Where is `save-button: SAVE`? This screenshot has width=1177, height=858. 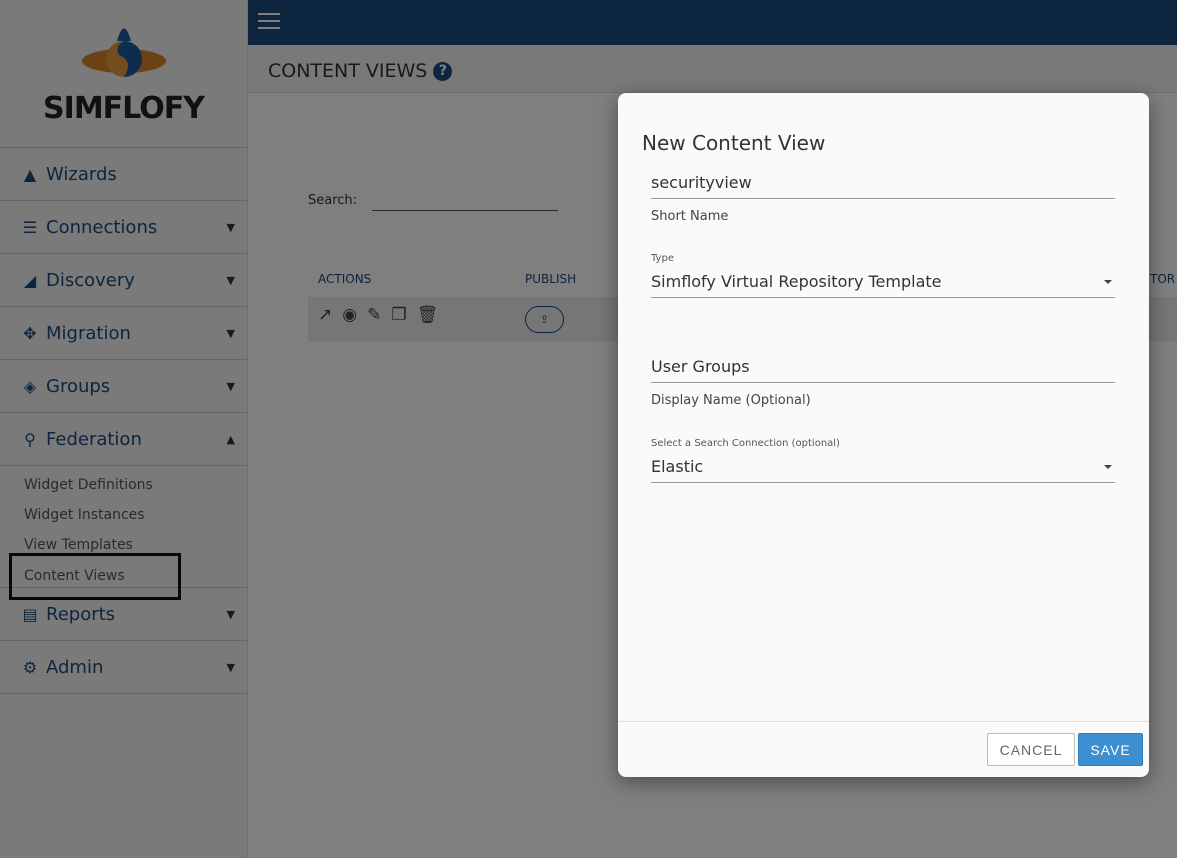 save-button: SAVE is located at coordinates (1110, 749).